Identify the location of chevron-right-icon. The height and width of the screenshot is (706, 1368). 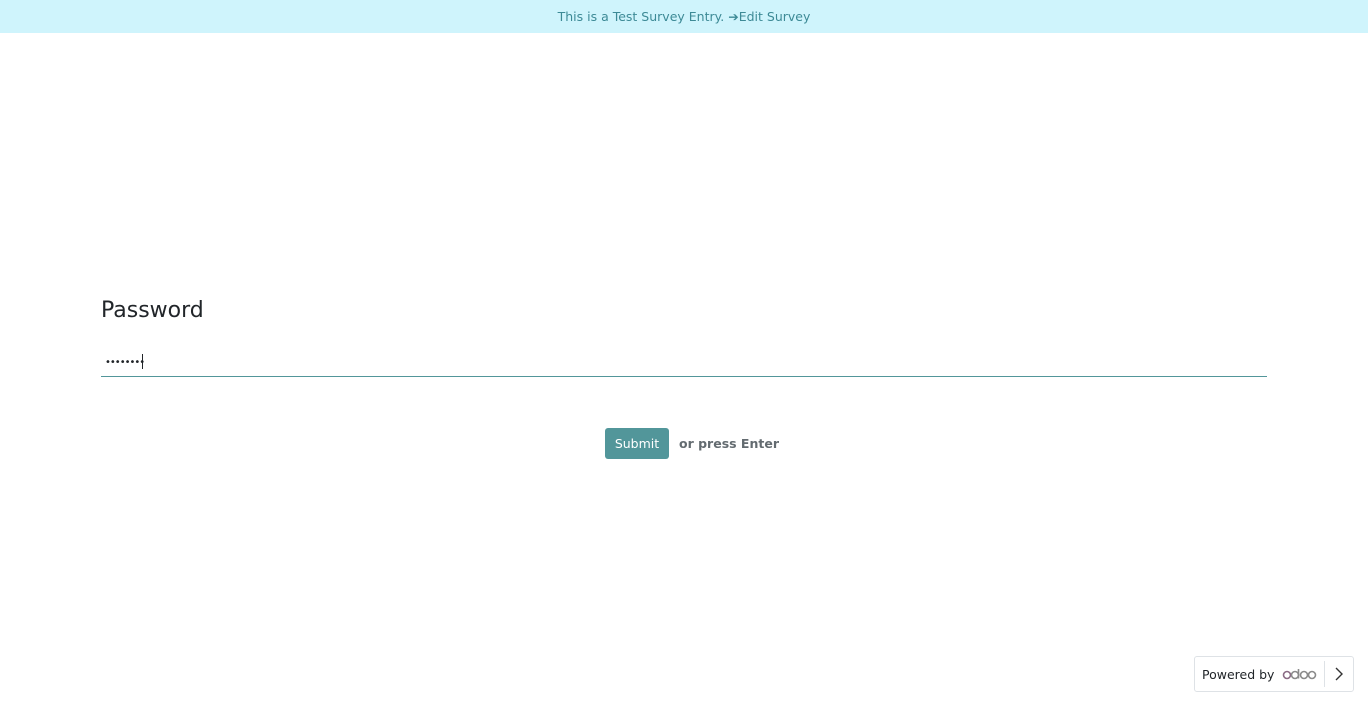
(1339, 674).